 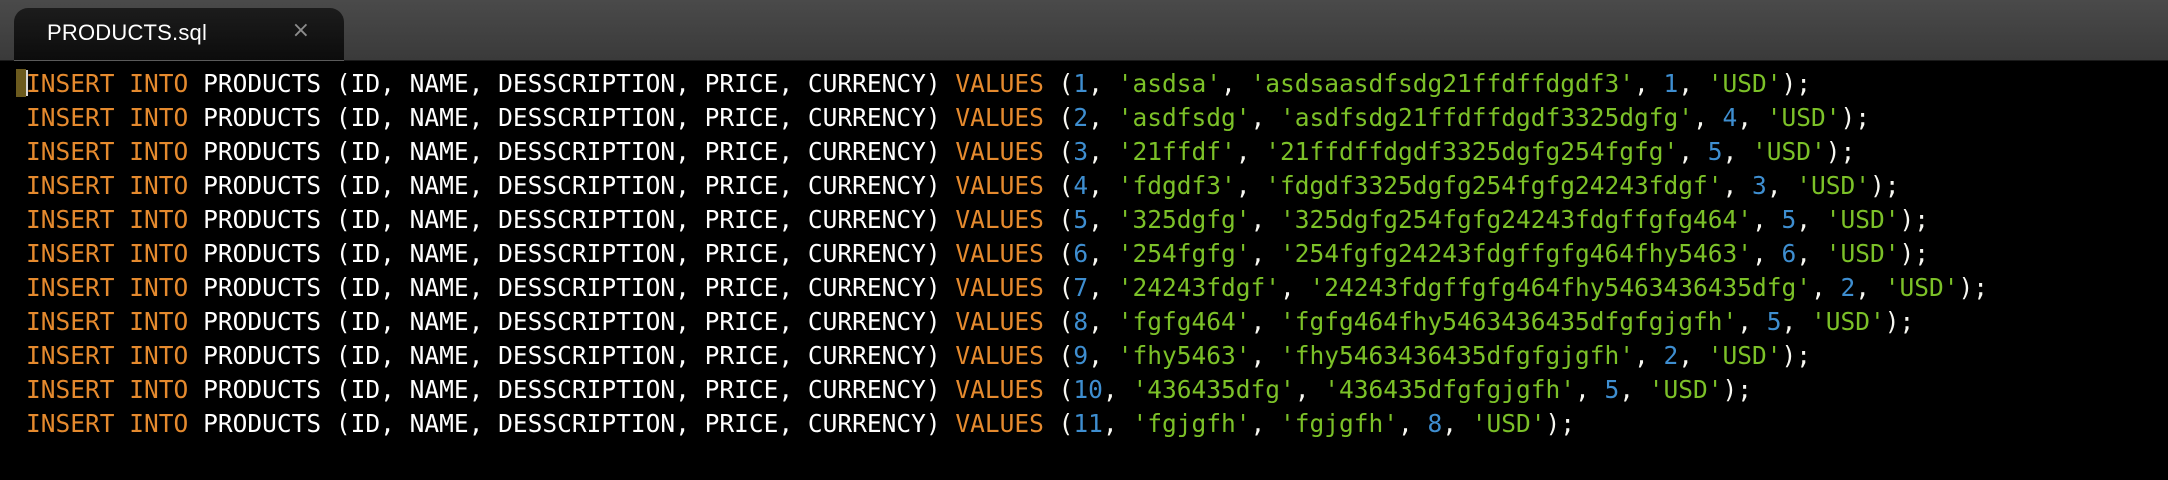 What do you see at coordinates (1442, 83) in the screenshot?
I see `value-description: 'asdsaasdfsdg21ffdffdgdf3'` at bounding box center [1442, 83].